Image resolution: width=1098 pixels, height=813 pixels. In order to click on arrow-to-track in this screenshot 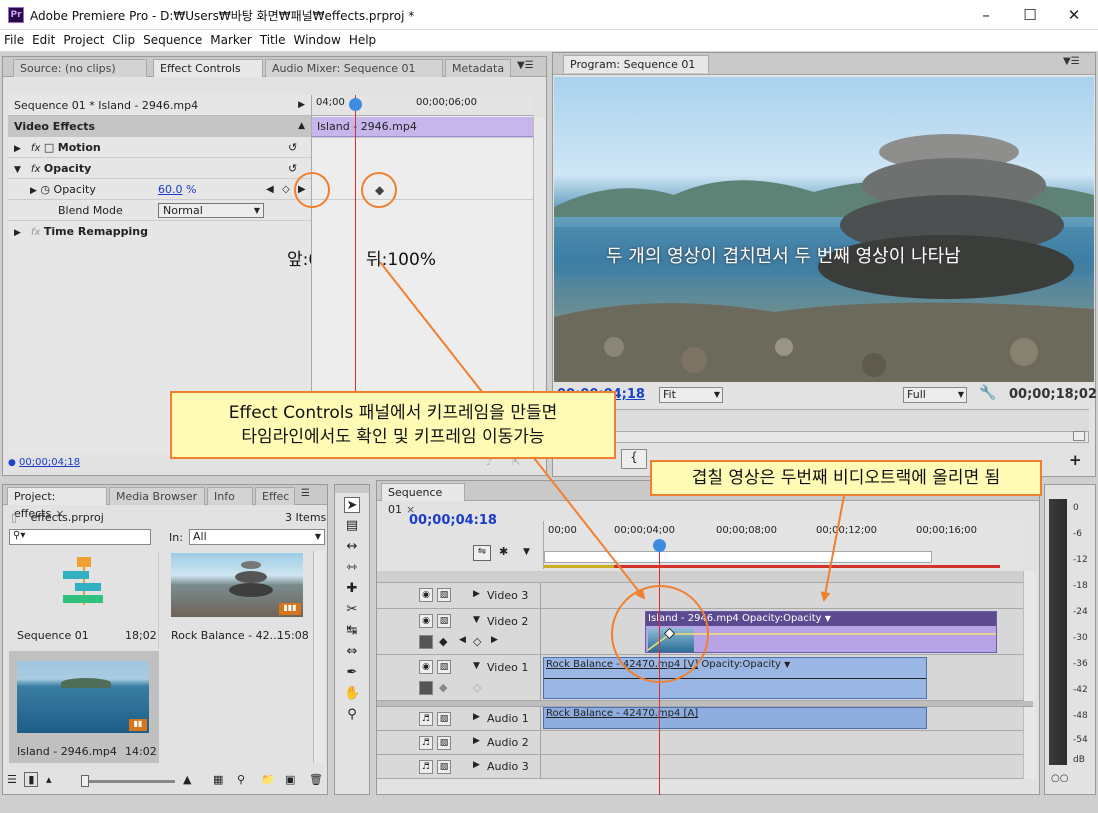, I will do `click(832, 548)`.